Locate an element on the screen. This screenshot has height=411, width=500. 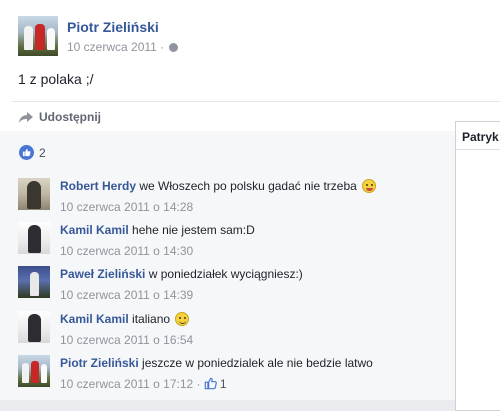
comment-author: Robert Herdy is located at coordinates (98, 186).